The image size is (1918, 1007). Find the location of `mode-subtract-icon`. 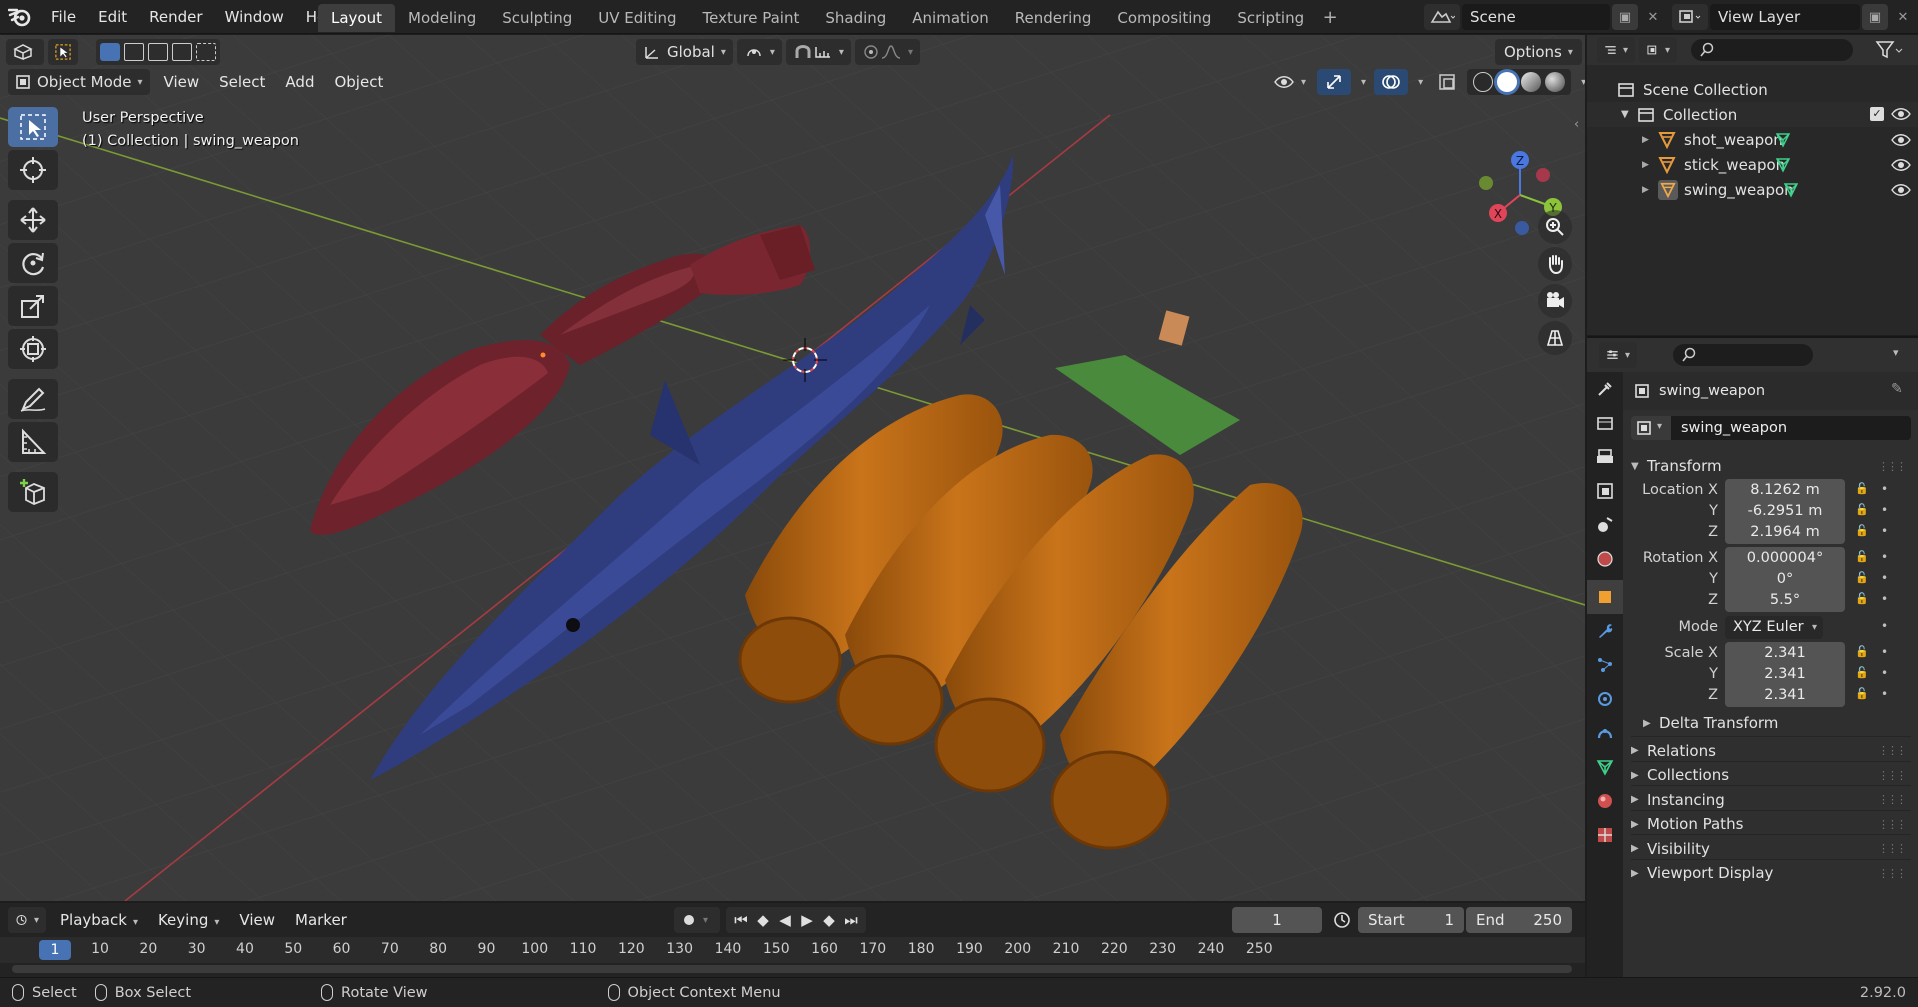

mode-subtract-icon is located at coordinates (158, 52).